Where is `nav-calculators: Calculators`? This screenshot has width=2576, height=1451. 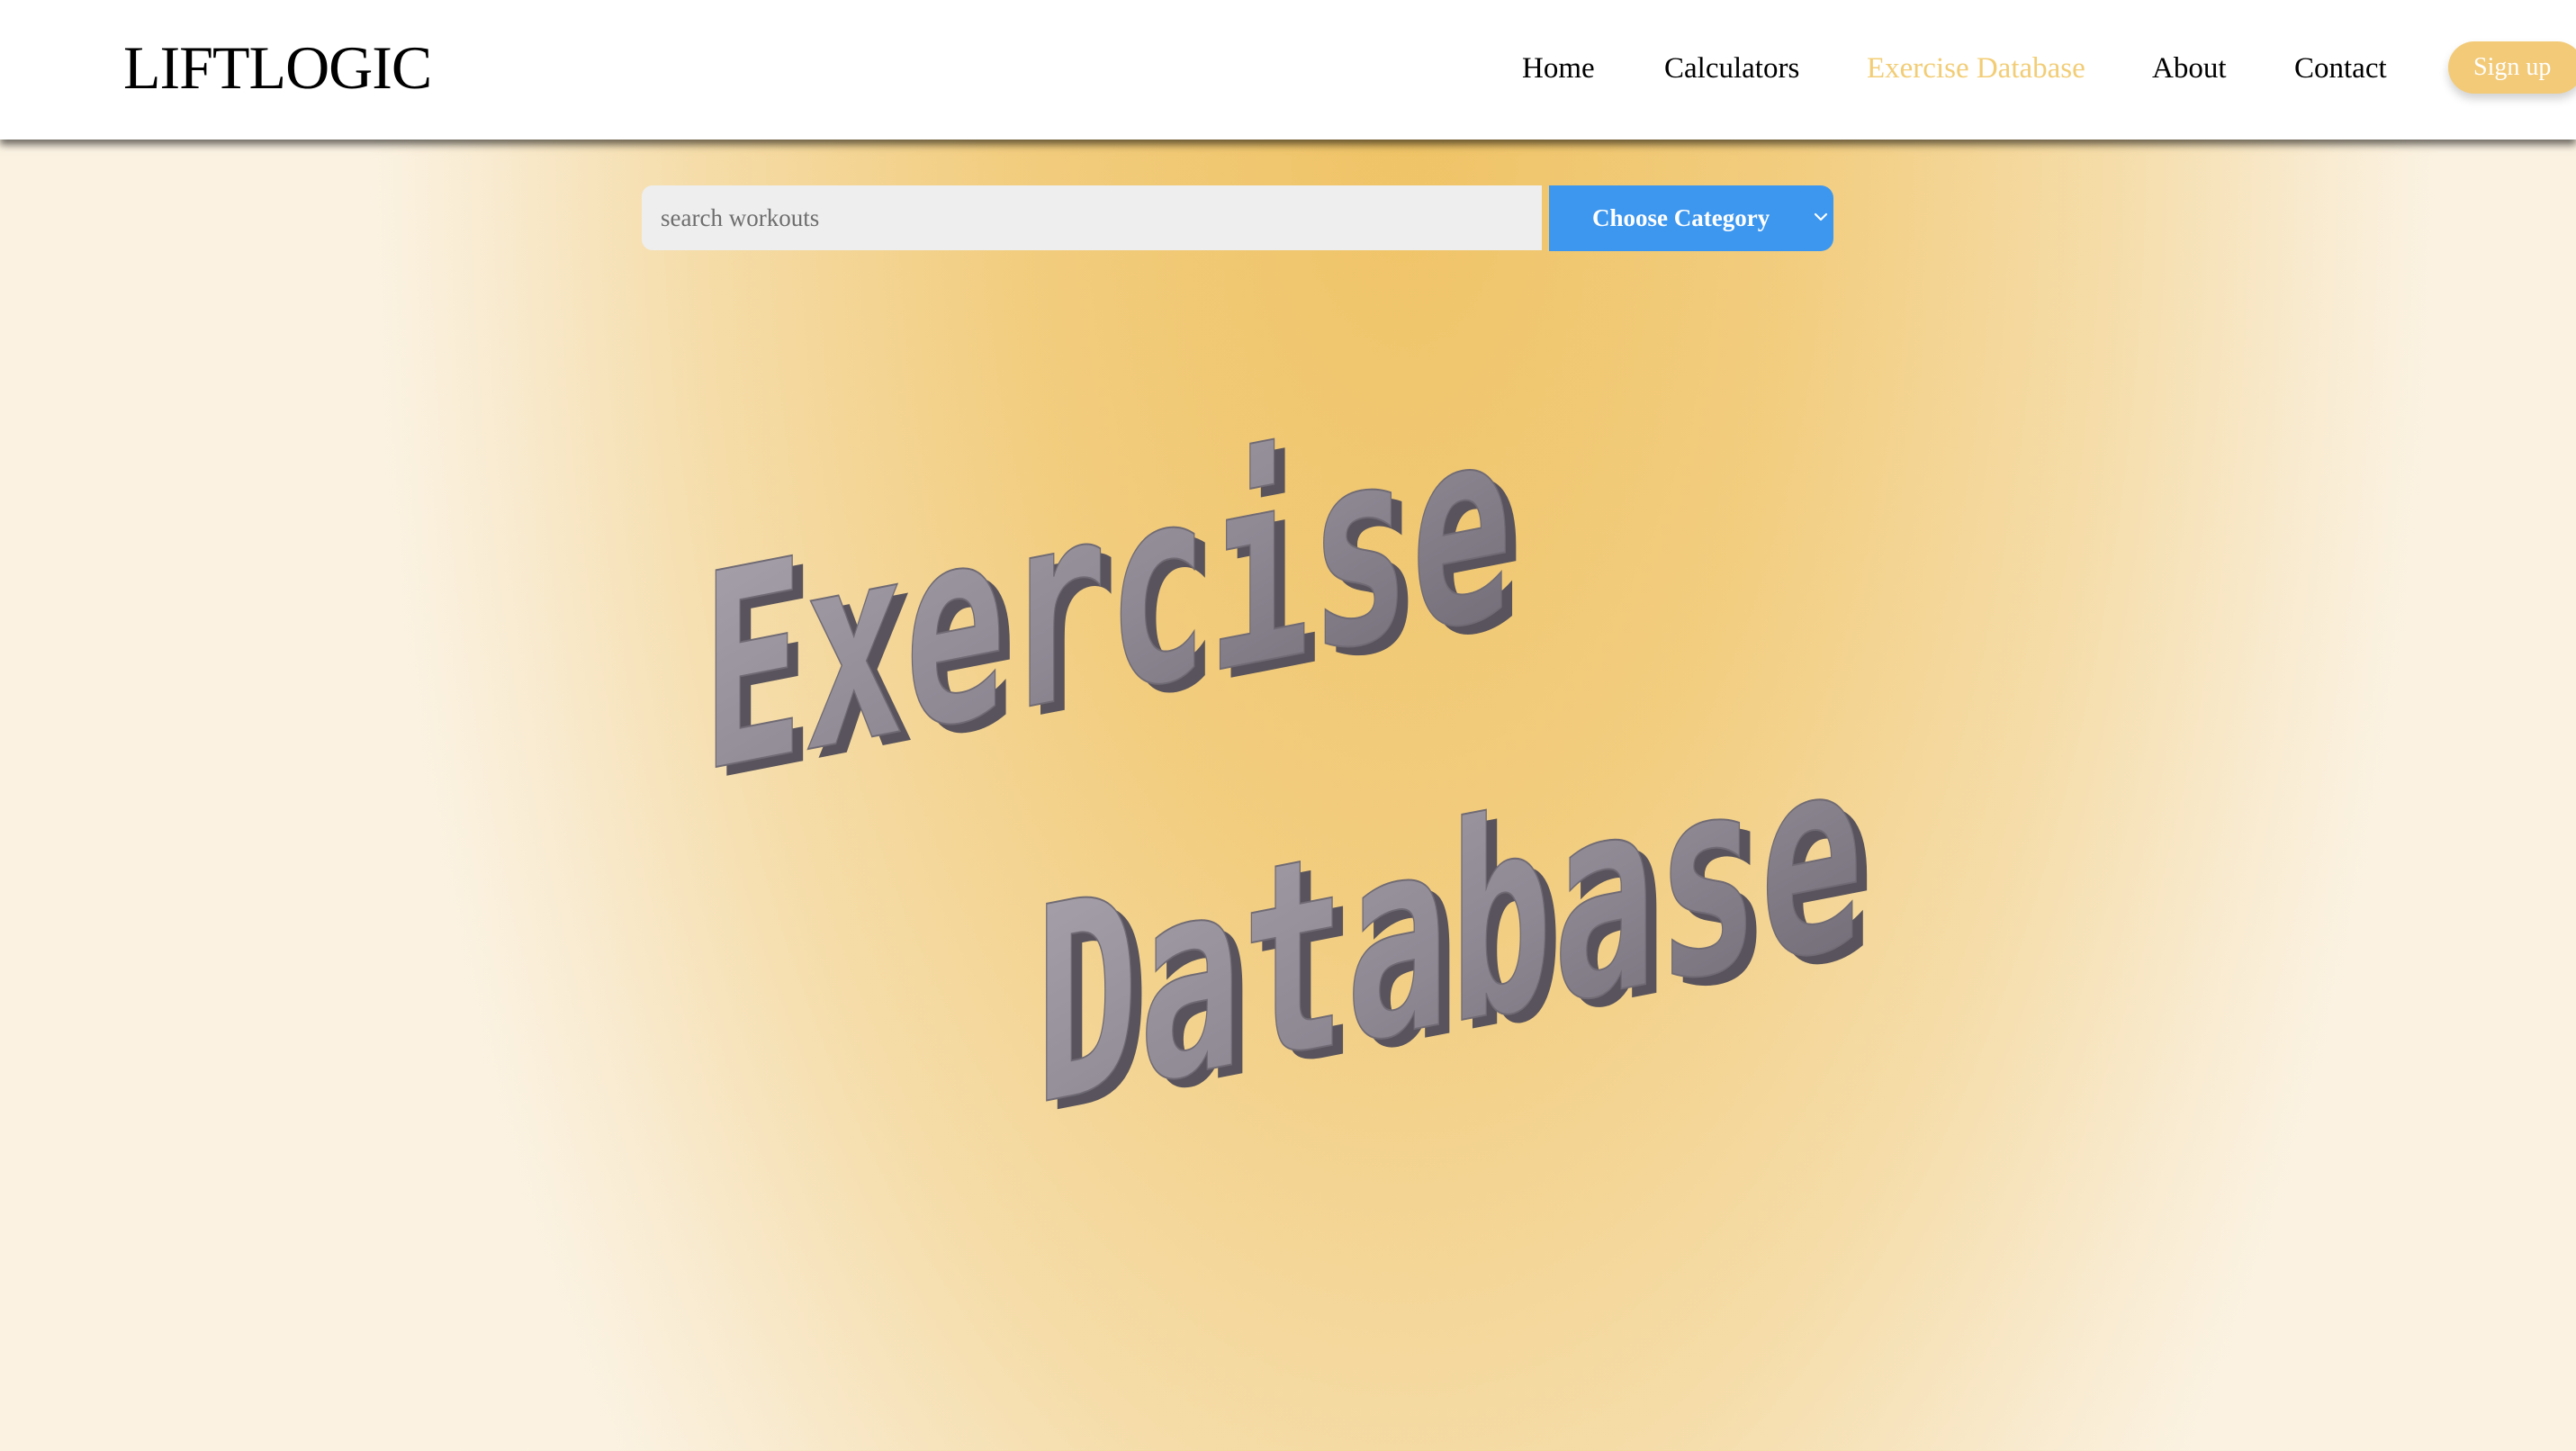 nav-calculators: Calculators is located at coordinates (1731, 68).